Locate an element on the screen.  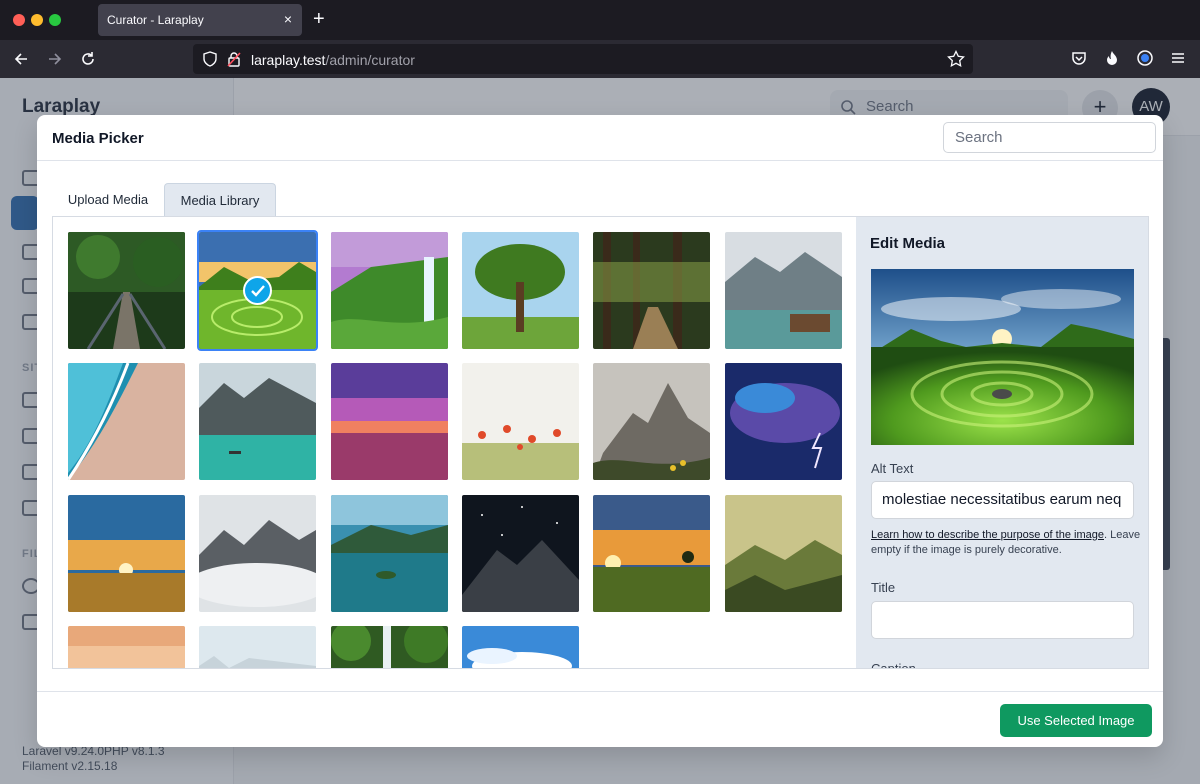
modal-search-input is located at coordinates (1049, 137).